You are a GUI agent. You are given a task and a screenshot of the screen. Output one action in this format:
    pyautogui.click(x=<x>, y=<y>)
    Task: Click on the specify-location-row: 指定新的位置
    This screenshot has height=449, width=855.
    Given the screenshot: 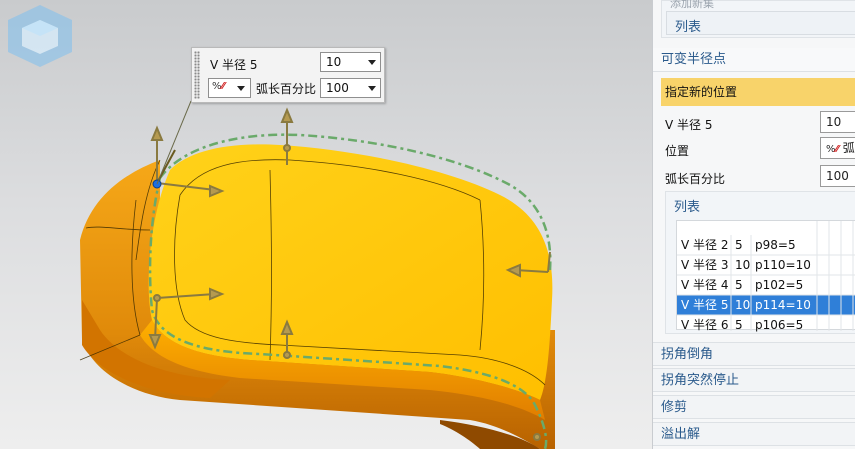 What is the action you would take?
    pyautogui.click(x=758, y=92)
    